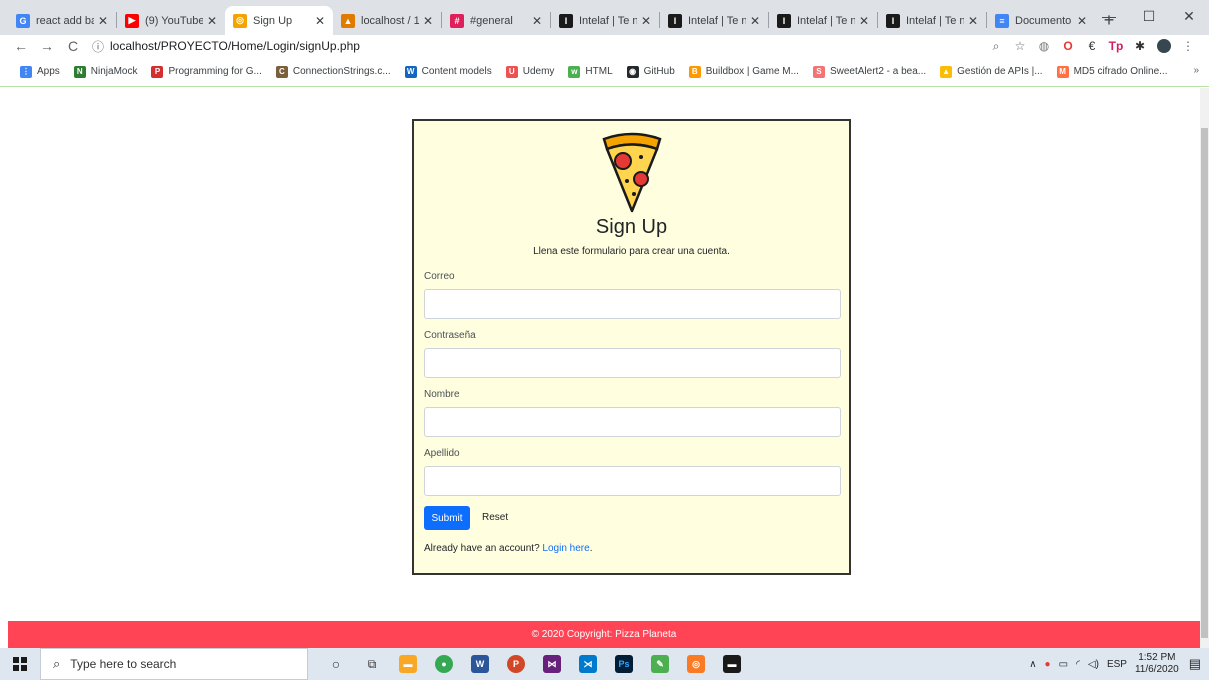 The width and height of the screenshot is (1209, 680). I want to click on terminal-icon: ▬, so click(732, 664).